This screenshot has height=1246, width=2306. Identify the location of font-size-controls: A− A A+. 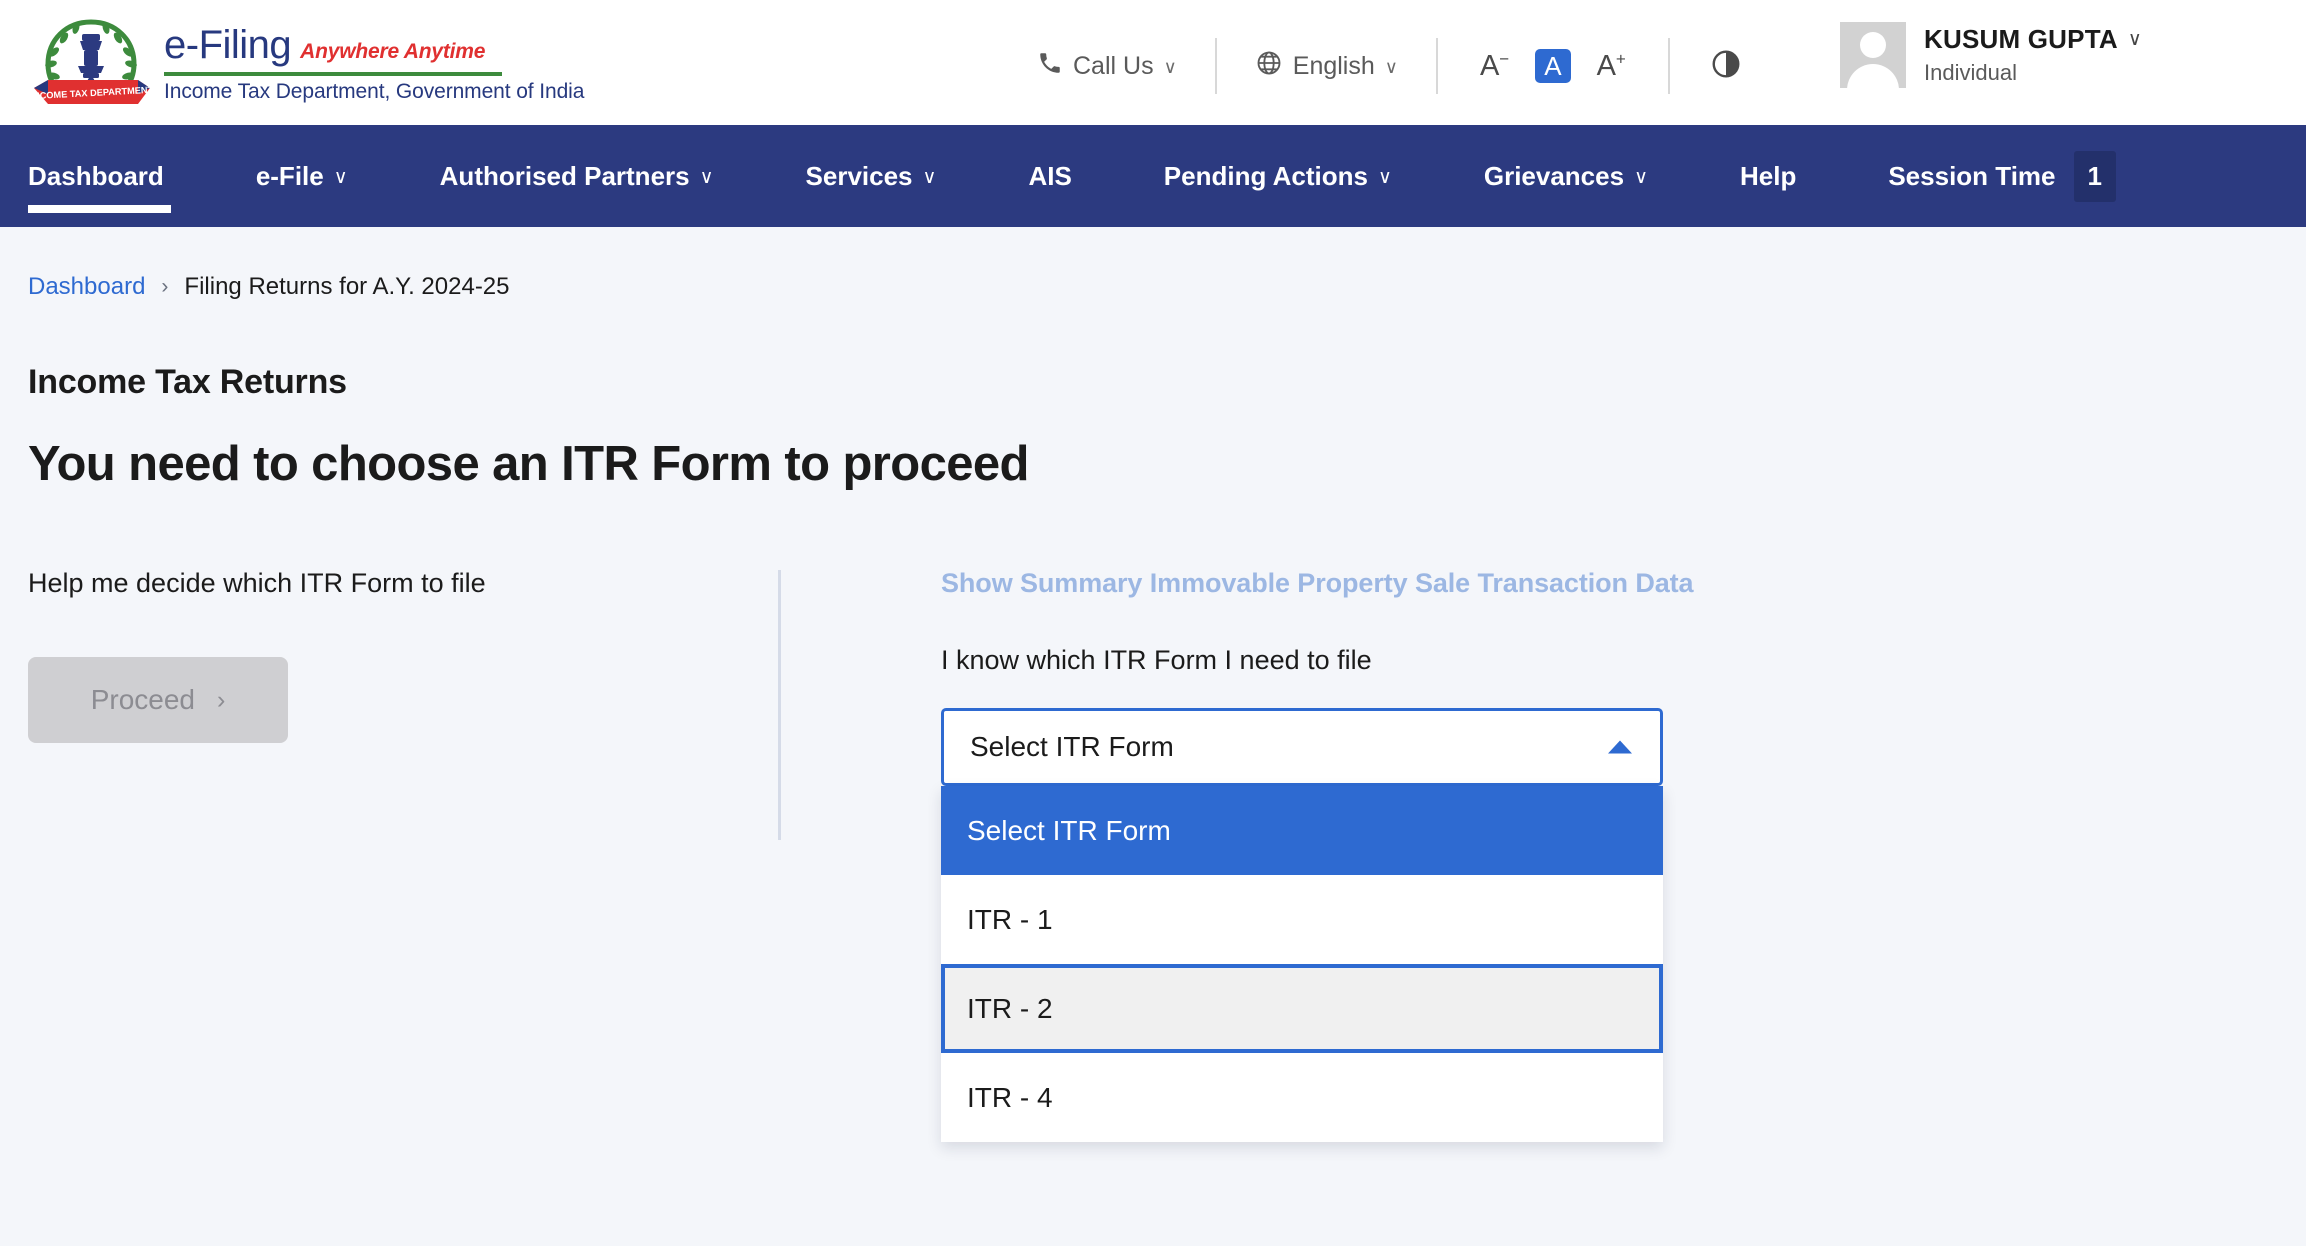
(1553, 66).